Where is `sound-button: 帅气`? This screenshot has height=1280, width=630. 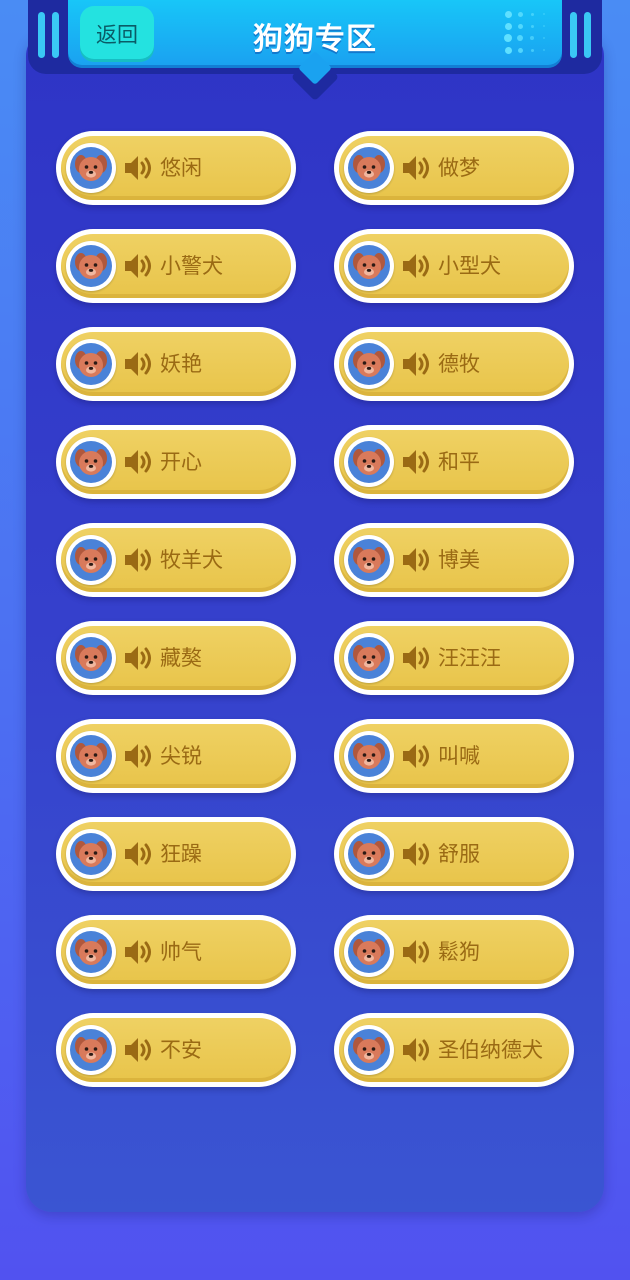 sound-button: 帅气 is located at coordinates (176, 952).